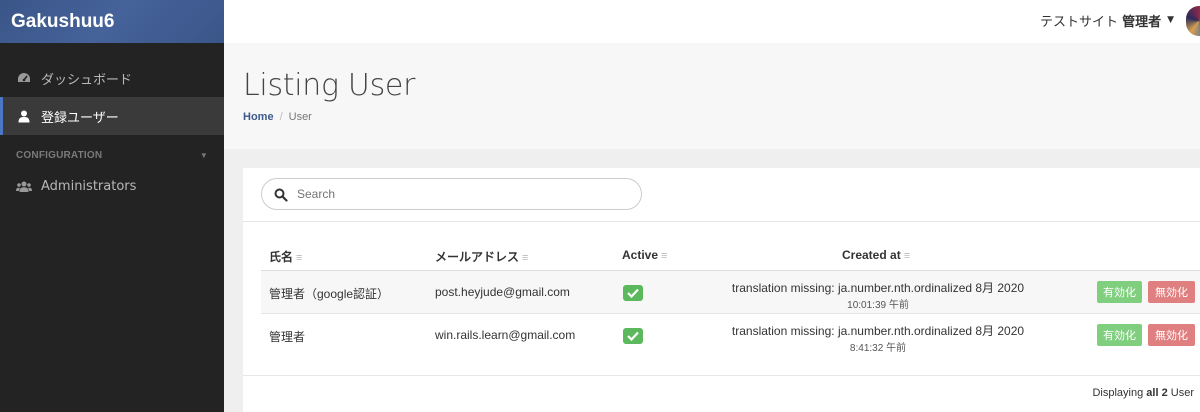  I want to click on pagination-count: all 2, so click(1157, 393).